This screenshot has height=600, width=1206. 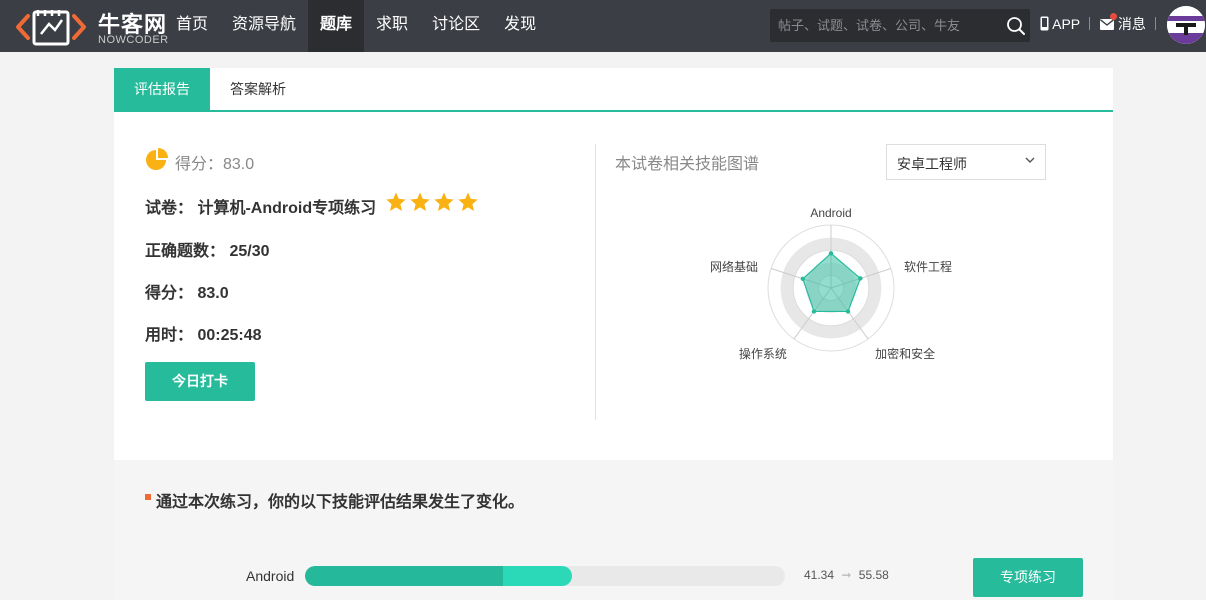 What do you see at coordinates (340, 502) in the screenshot?
I see `skill-change-title: 通过本次练习，你的以下技能评估结果发生了变化。` at bounding box center [340, 502].